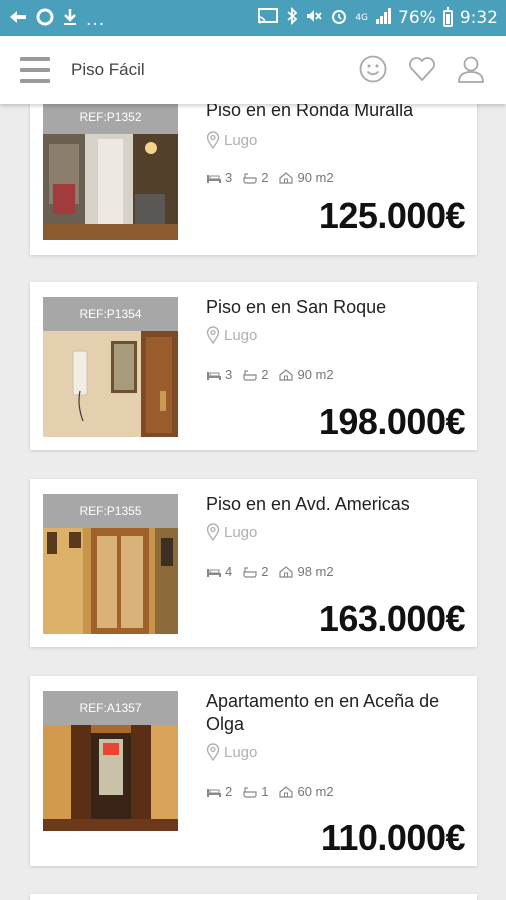  I want to click on listing-ref: REF:P1352, so click(110, 119).